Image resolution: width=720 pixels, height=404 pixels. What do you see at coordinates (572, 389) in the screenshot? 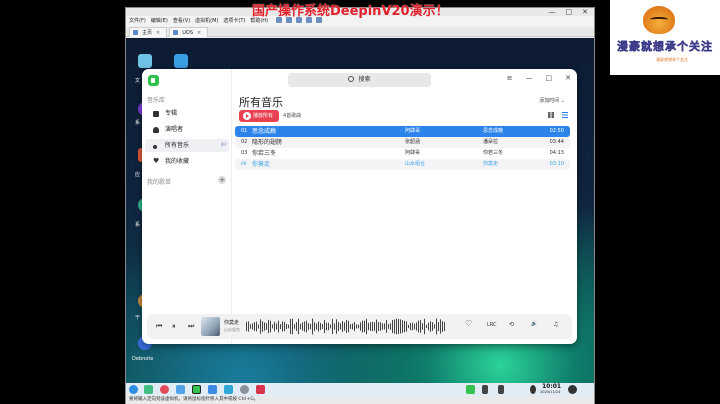
I see `power-icon` at bounding box center [572, 389].